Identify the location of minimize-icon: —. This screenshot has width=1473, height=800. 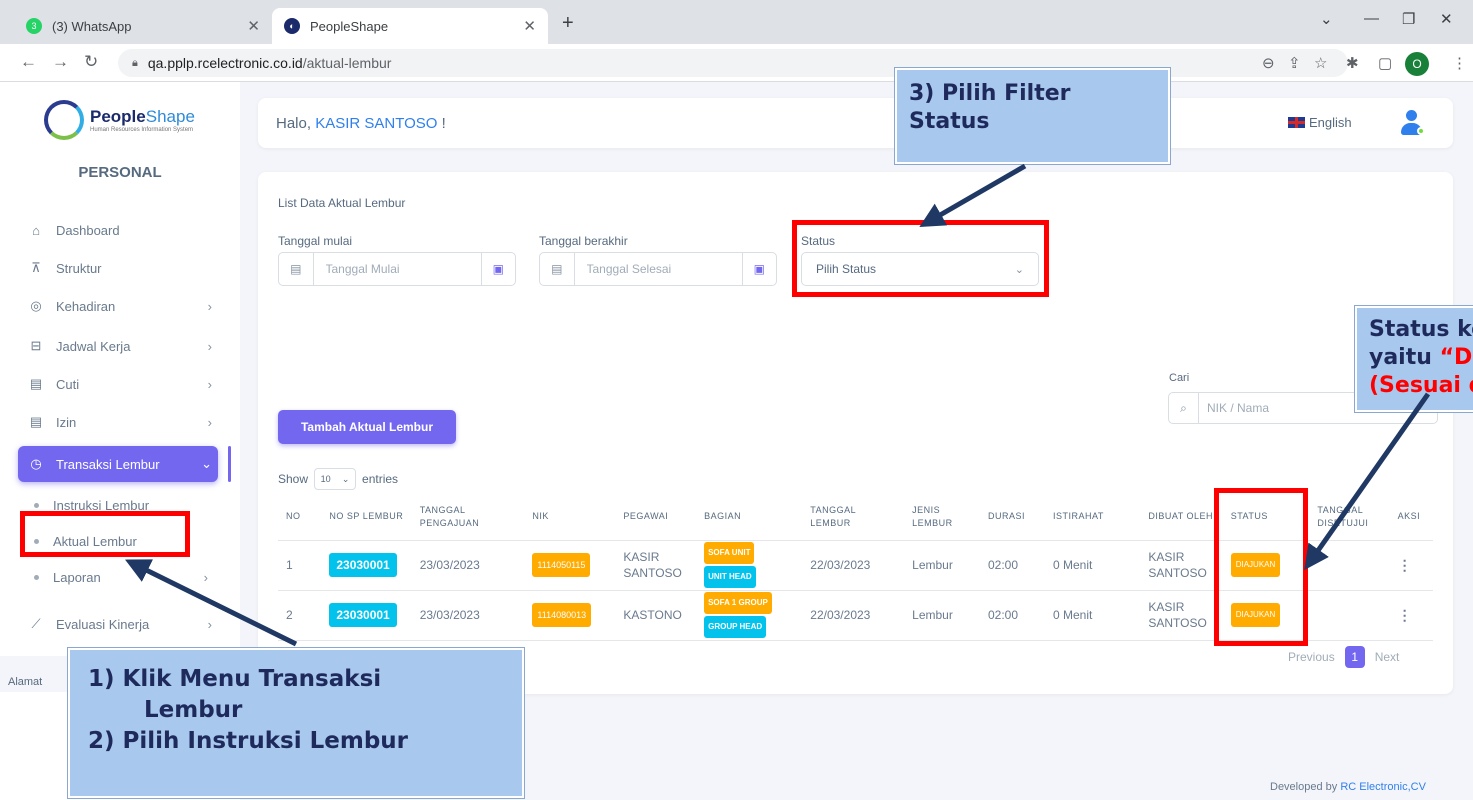
(1371, 18).